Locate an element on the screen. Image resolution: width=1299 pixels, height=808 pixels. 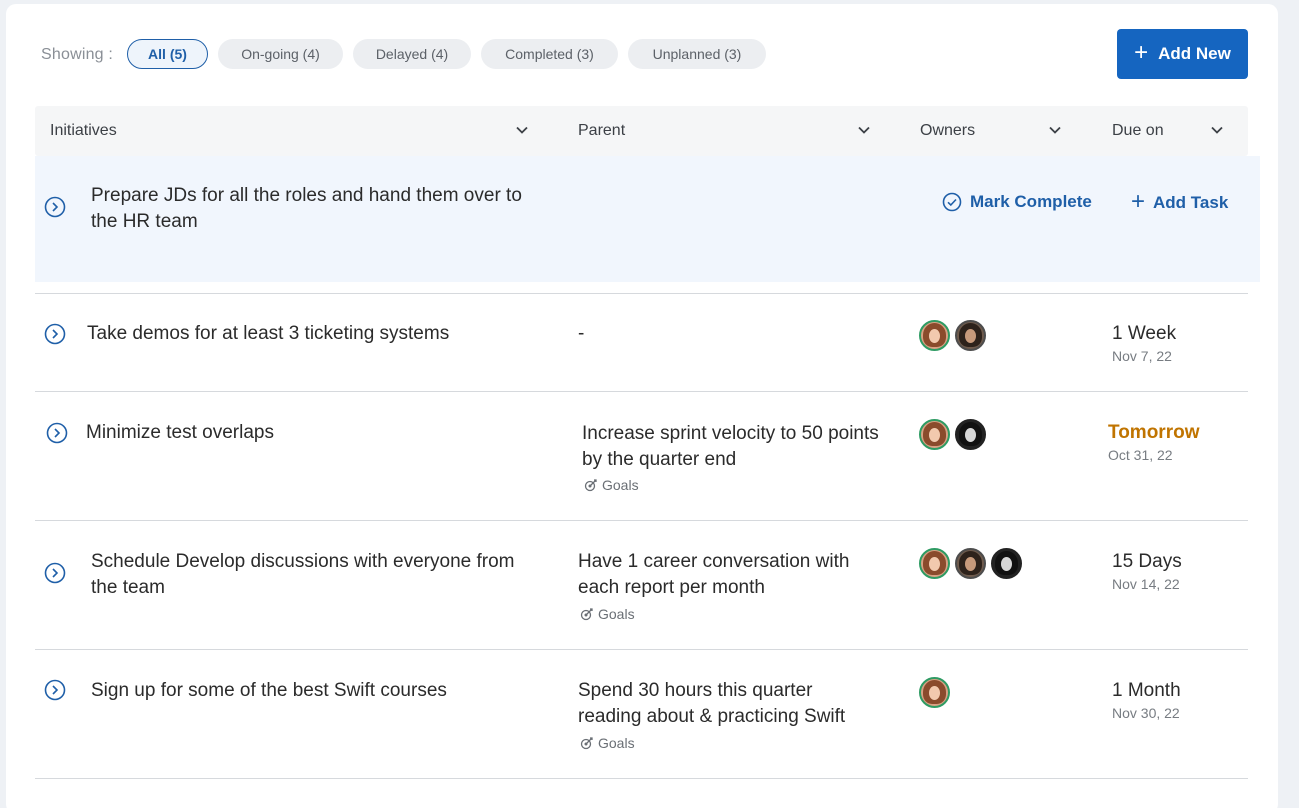
due-date: Oct 31, 22 is located at coordinates (1140, 455).